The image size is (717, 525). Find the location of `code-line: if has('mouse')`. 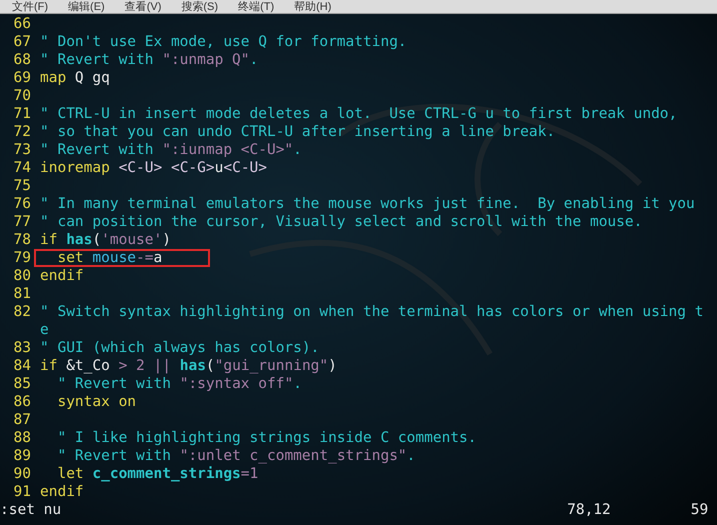

code-line: if has('mouse') is located at coordinates (105, 240).